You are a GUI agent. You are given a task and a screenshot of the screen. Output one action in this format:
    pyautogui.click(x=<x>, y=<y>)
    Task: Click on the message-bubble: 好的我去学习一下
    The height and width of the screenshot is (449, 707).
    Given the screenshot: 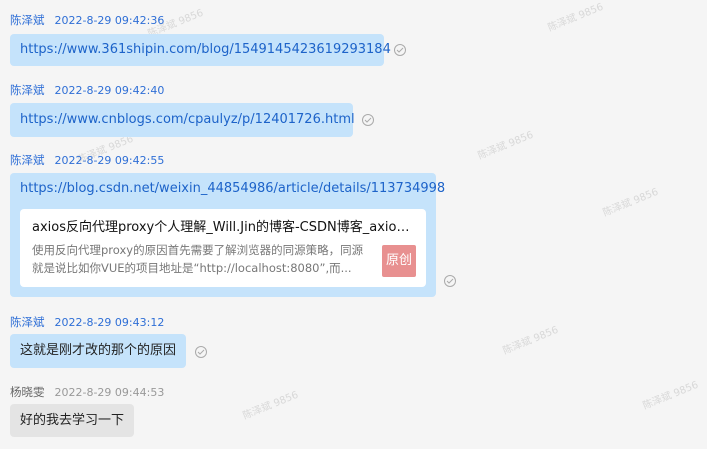 What is the action you would take?
    pyautogui.click(x=72, y=420)
    